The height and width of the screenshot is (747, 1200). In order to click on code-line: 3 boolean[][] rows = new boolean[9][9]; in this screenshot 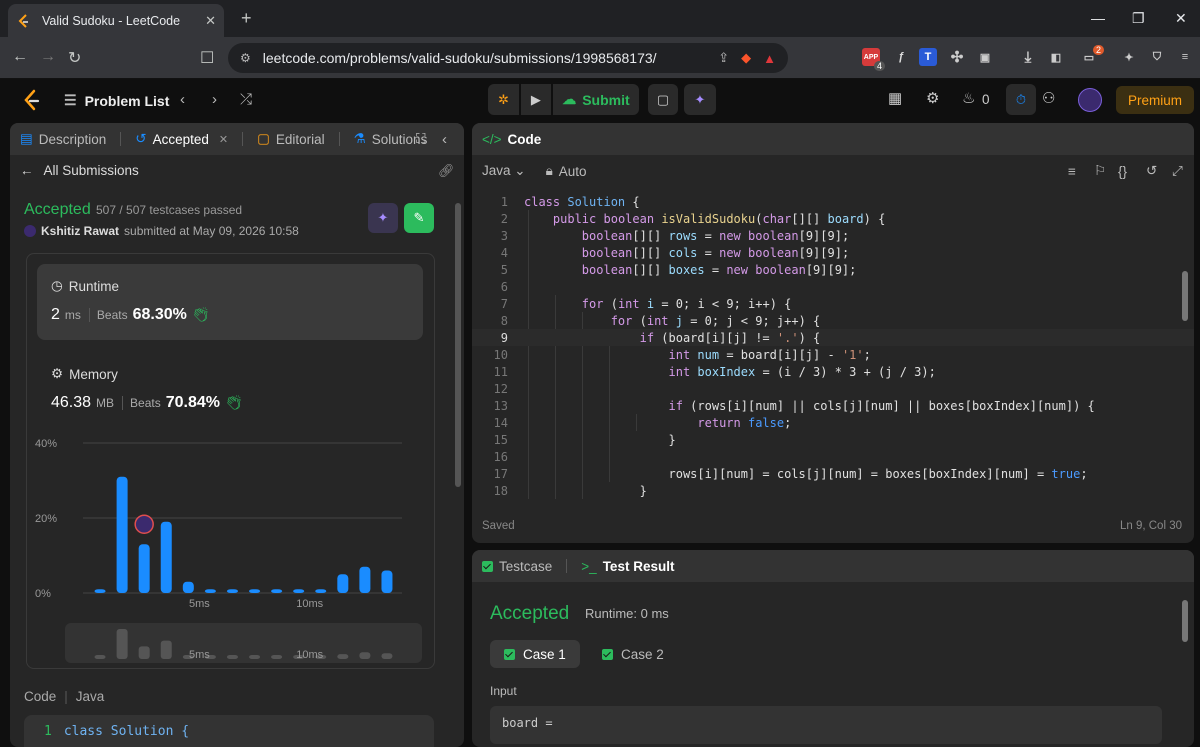, I will do `click(833, 235)`.